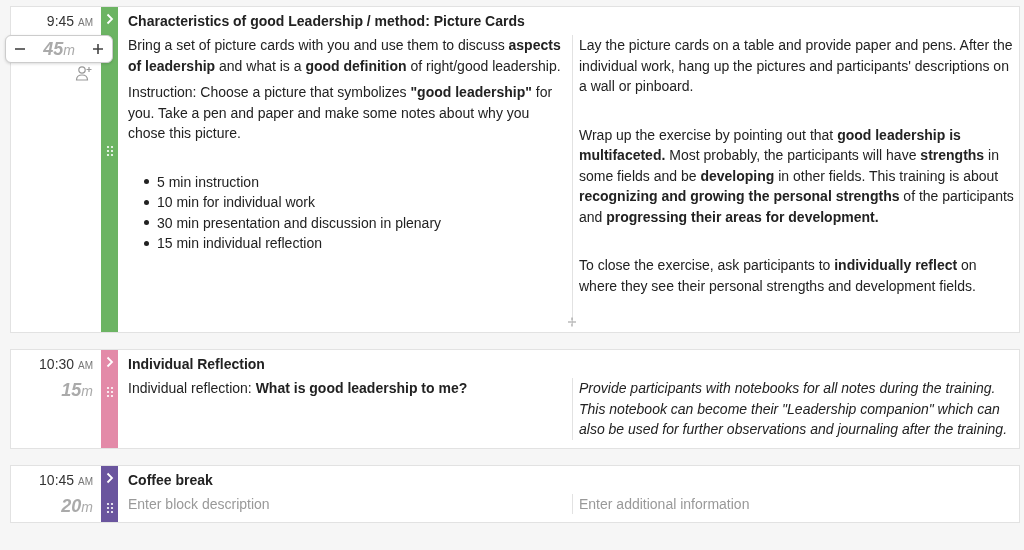 This screenshot has width=1024, height=550. What do you see at coordinates (341, 113) in the screenshot?
I see `description-text: Instruction: Choose a picture that symbolizes "good leadership" for you. Take a pen and paper and make some notes about why you chose this picture.` at bounding box center [341, 113].